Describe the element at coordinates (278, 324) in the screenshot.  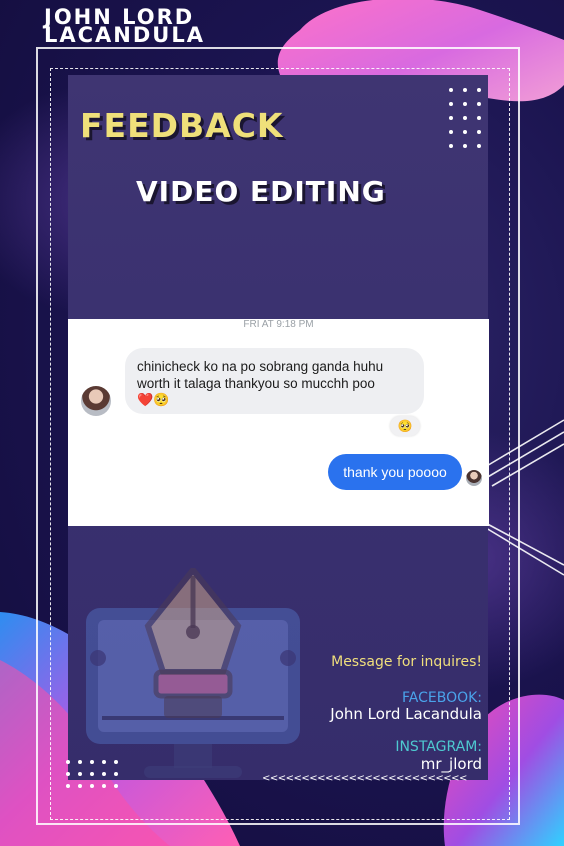
I see `chat-timestamp: FRI AT 9:18 PM` at that location.